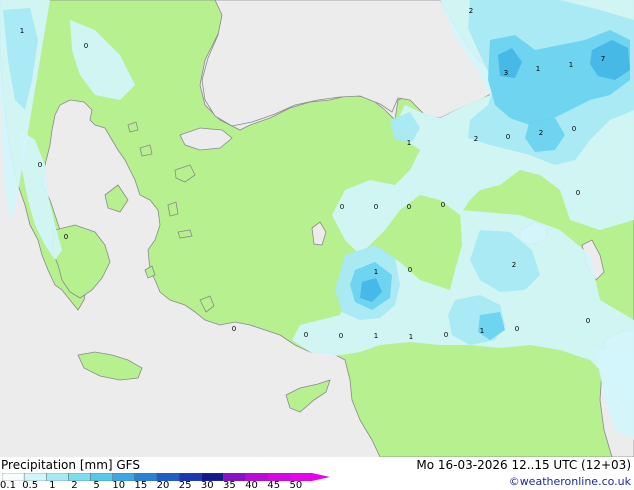 The width and height of the screenshot is (634, 490). I want to click on scale-tick-label: 0.5, so click(30, 485).